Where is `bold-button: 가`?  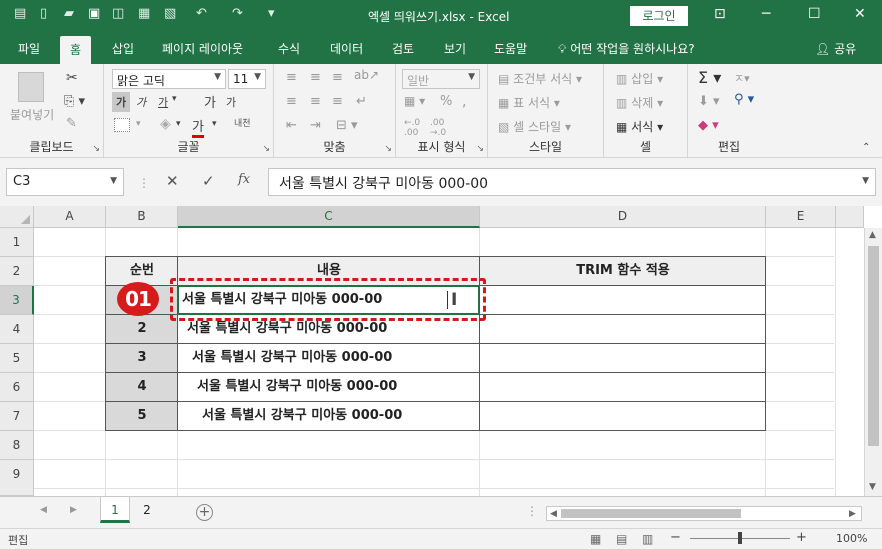 bold-button: 가 is located at coordinates (121, 102).